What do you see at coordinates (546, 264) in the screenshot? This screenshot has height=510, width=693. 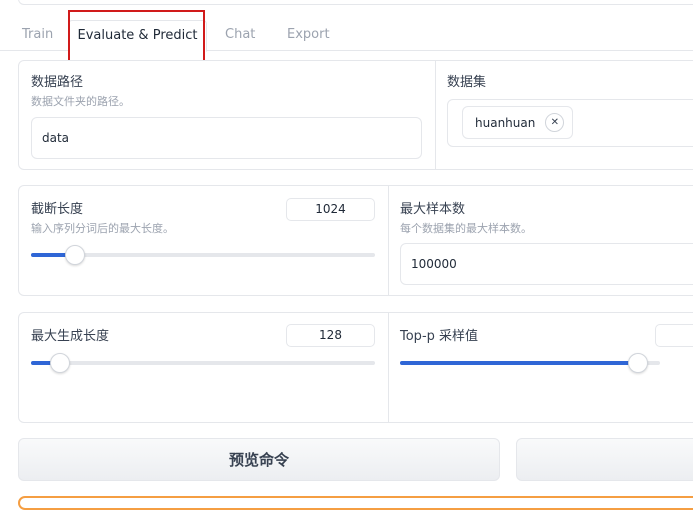 I see `max-samples-input: 100000` at bounding box center [546, 264].